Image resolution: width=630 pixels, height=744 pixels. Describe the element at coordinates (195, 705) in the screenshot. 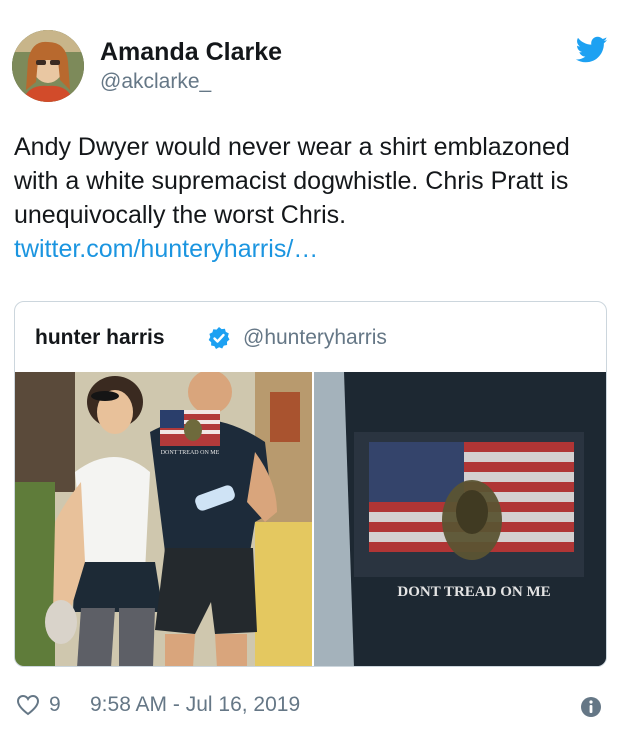

I see `tweet-timestamp: 9:58 AM - Jul 16, 2019` at that location.